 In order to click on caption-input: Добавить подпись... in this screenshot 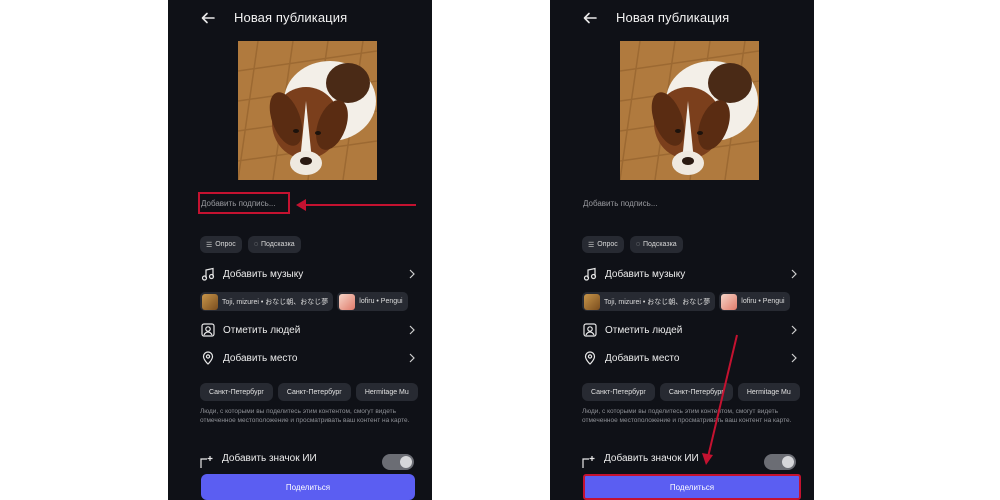, I will do `click(620, 204)`.